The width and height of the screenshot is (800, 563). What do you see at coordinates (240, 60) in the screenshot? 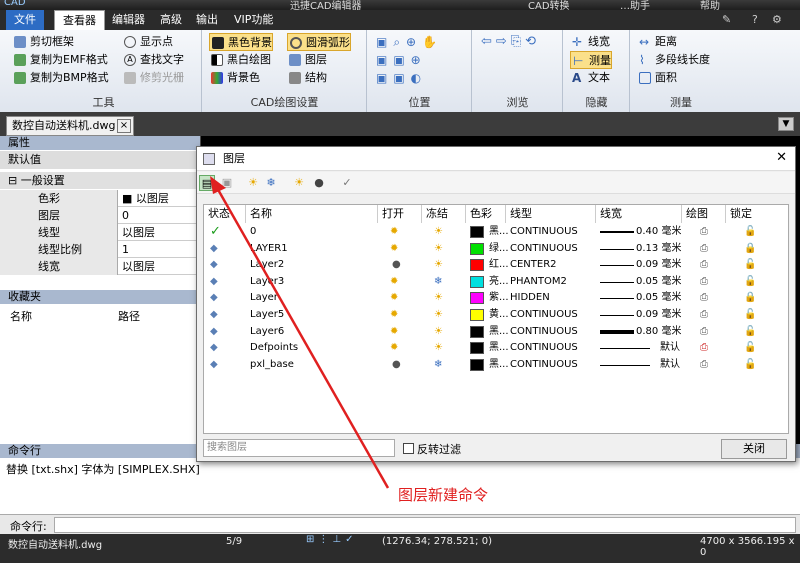
I see `bw-drawing-button: 黑白绘图` at bounding box center [240, 60].